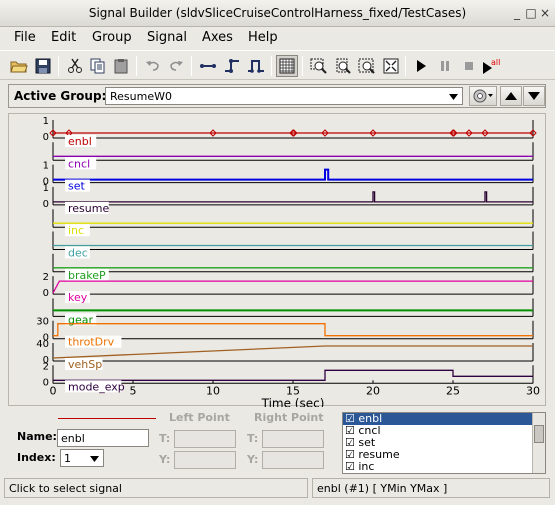  What do you see at coordinates (391, 66) in the screenshot?
I see `fit-icon` at bounding box center [391, 66].